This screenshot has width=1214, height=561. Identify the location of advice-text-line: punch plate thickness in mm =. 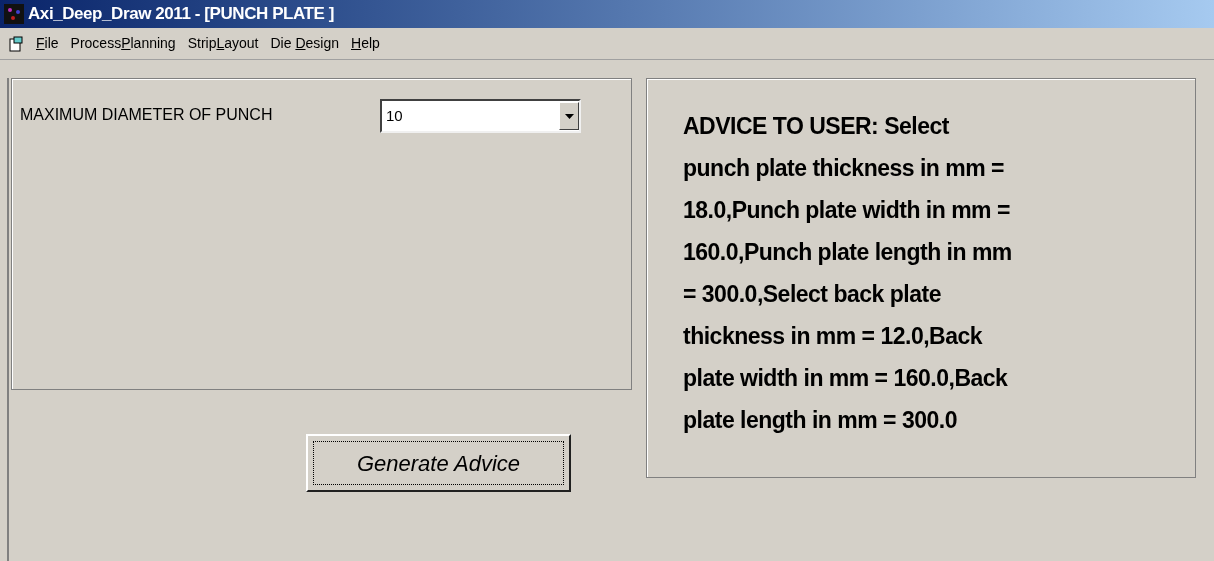
(844, 168).